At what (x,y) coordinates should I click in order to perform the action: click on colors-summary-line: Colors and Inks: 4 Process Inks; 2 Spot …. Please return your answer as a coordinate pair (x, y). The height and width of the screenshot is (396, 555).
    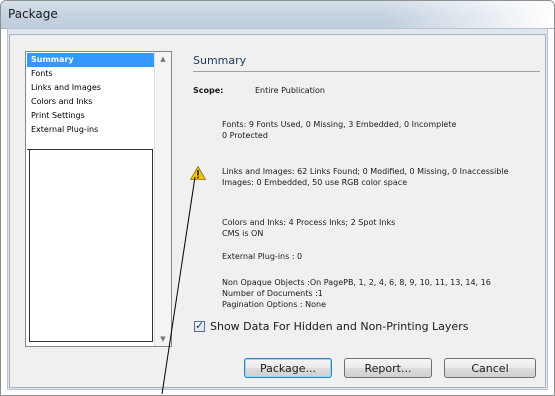
    Looking at the image, I should click on (309, 222).